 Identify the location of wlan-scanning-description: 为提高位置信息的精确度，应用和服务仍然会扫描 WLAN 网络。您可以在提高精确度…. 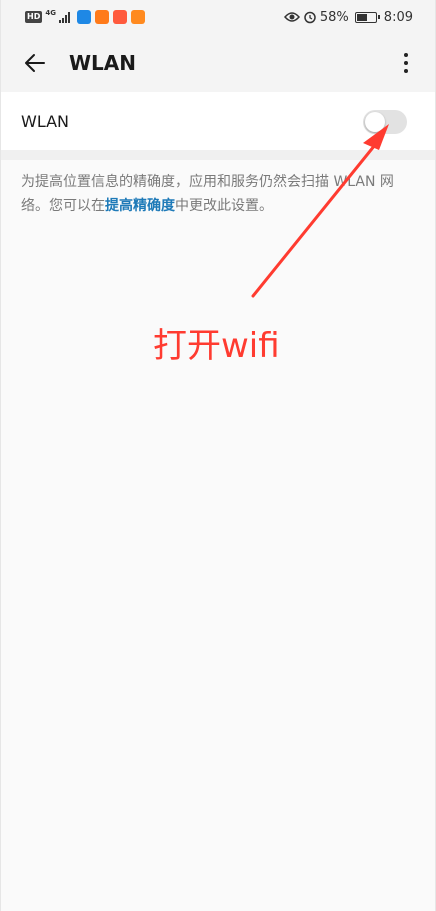
(219, 194).